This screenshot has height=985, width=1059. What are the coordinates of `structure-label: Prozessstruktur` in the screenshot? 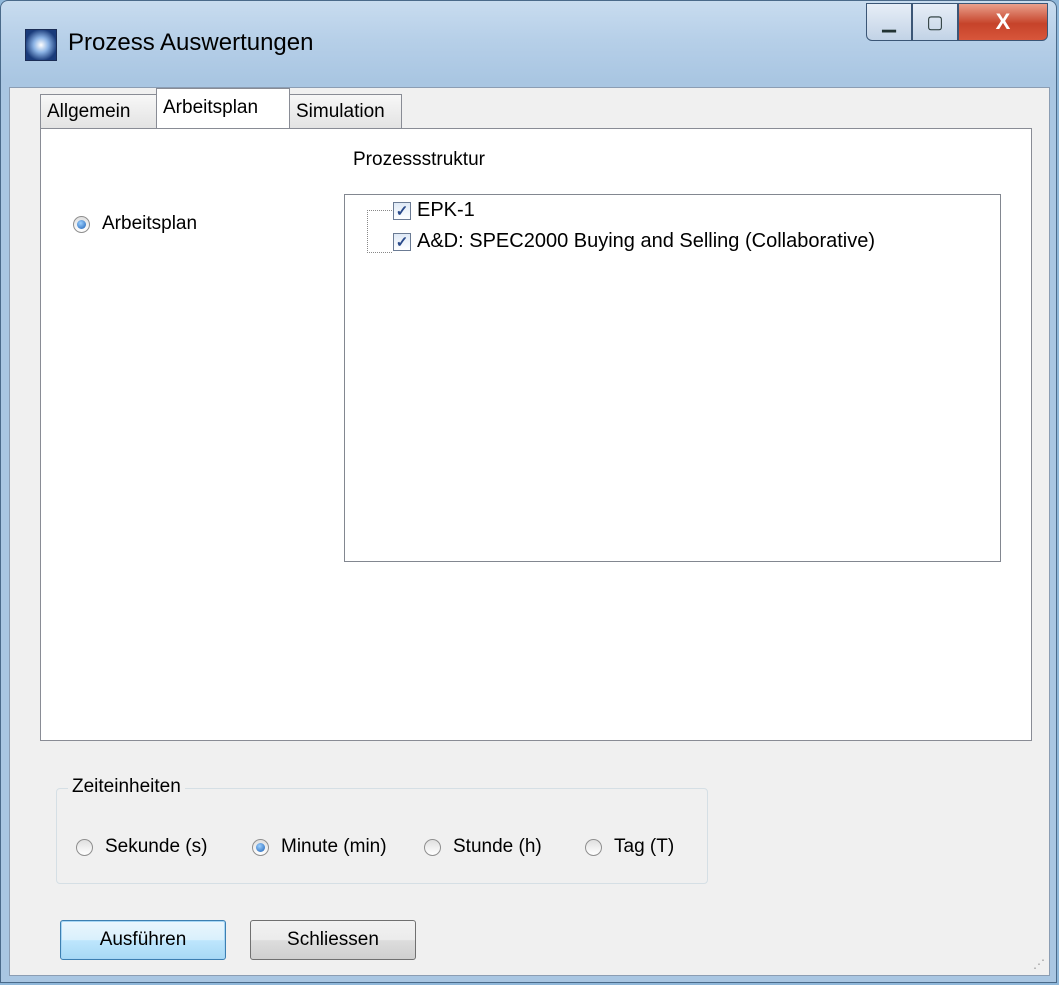 It's located at (419, 159).